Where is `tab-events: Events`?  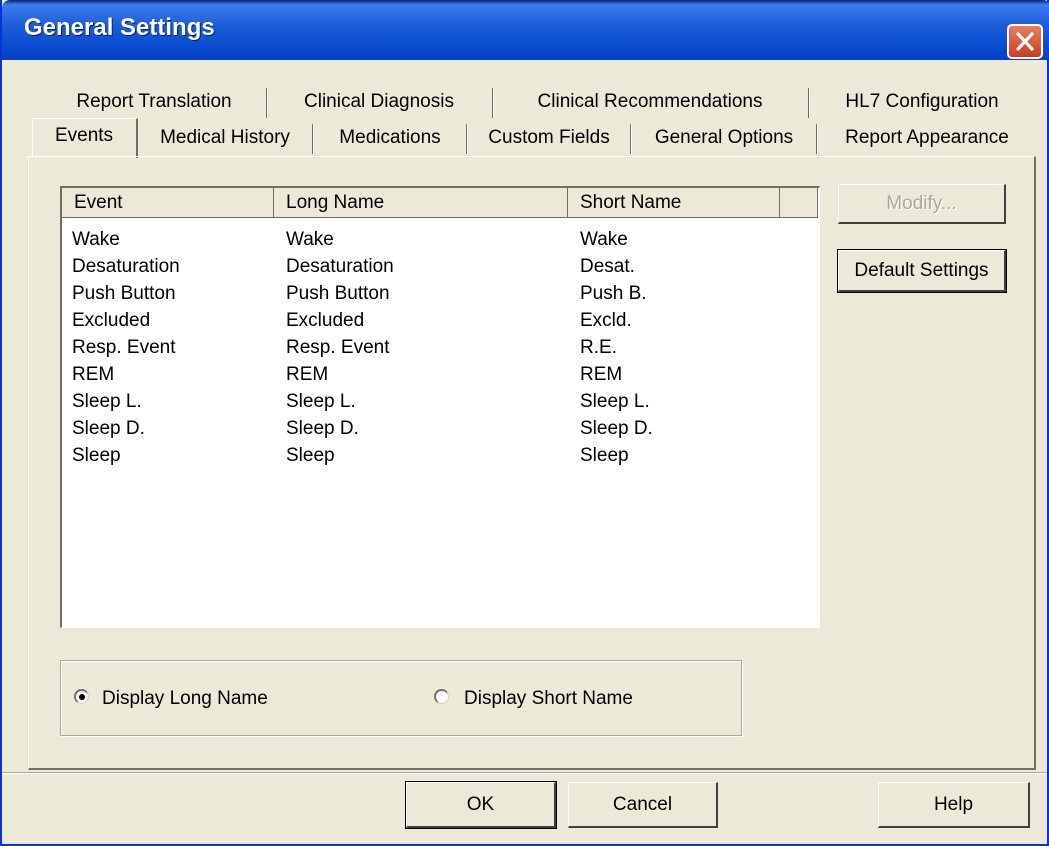 tab-events: Events is located at coordinates (84, 136).